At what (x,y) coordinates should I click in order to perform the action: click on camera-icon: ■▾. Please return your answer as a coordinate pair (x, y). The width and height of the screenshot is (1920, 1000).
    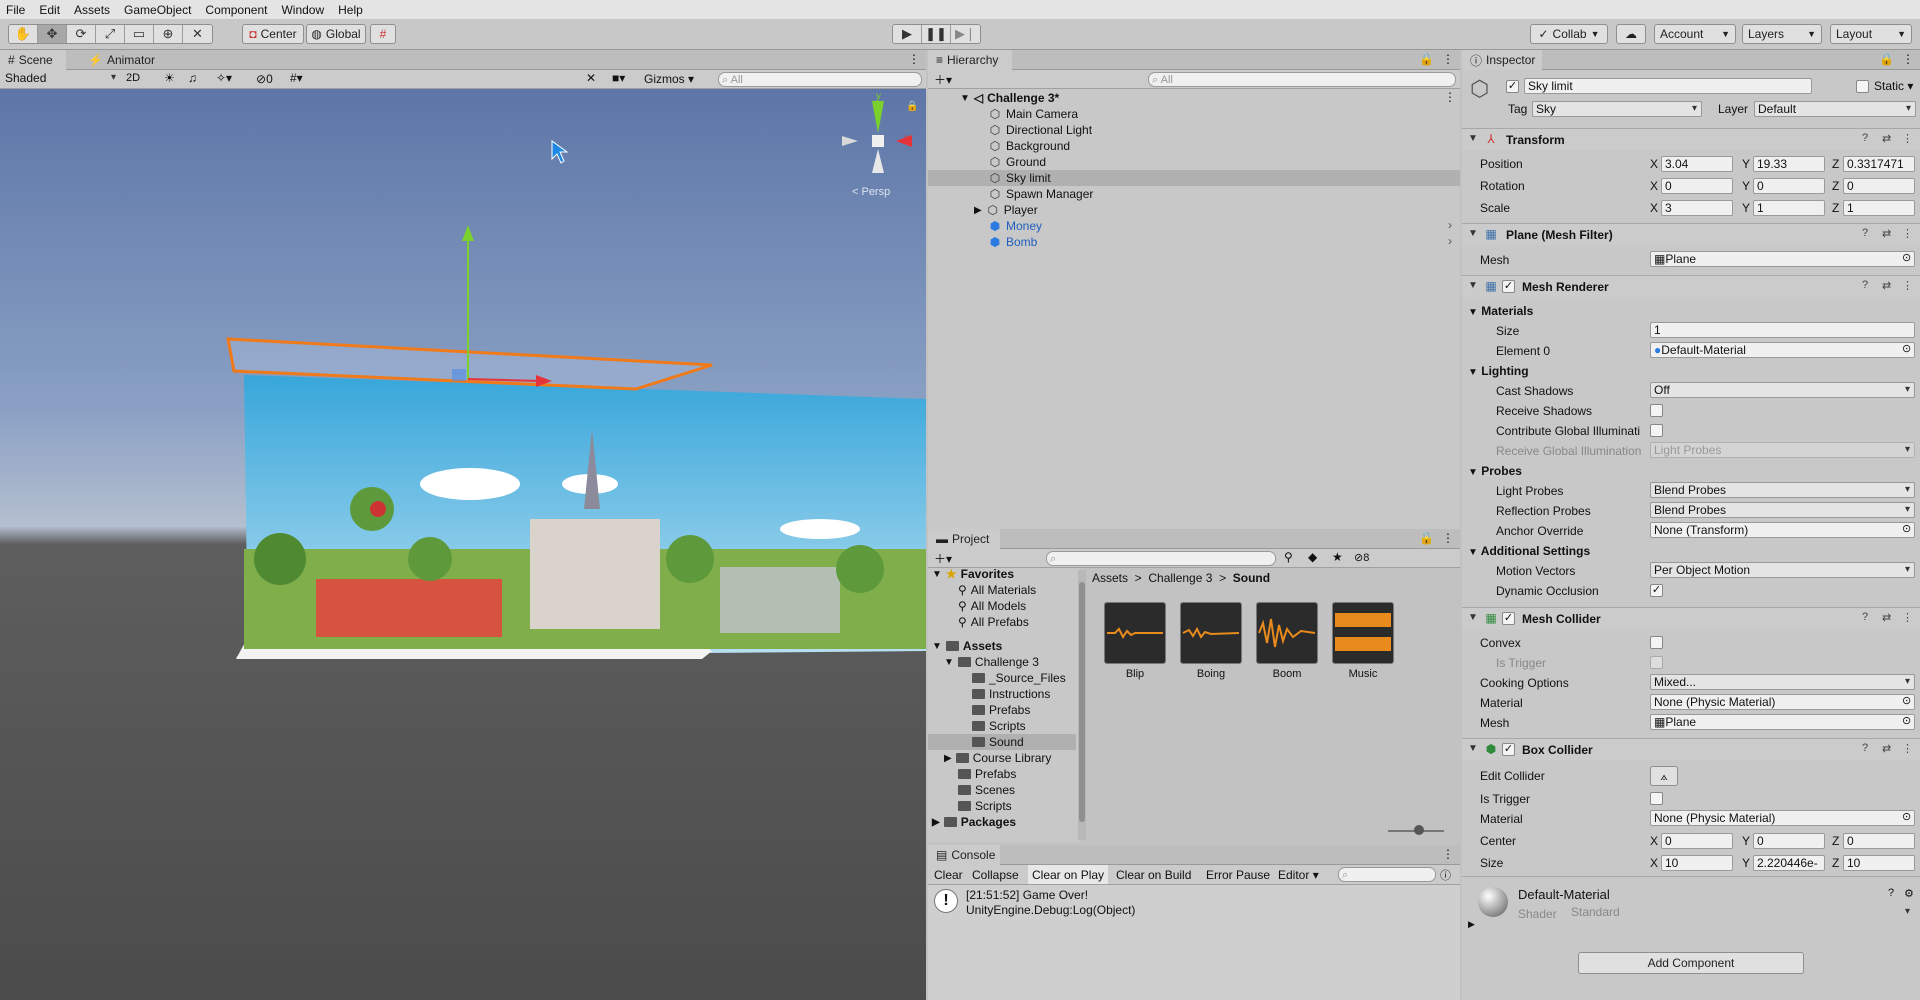
    Looking at the image, I should click on (618, 78).